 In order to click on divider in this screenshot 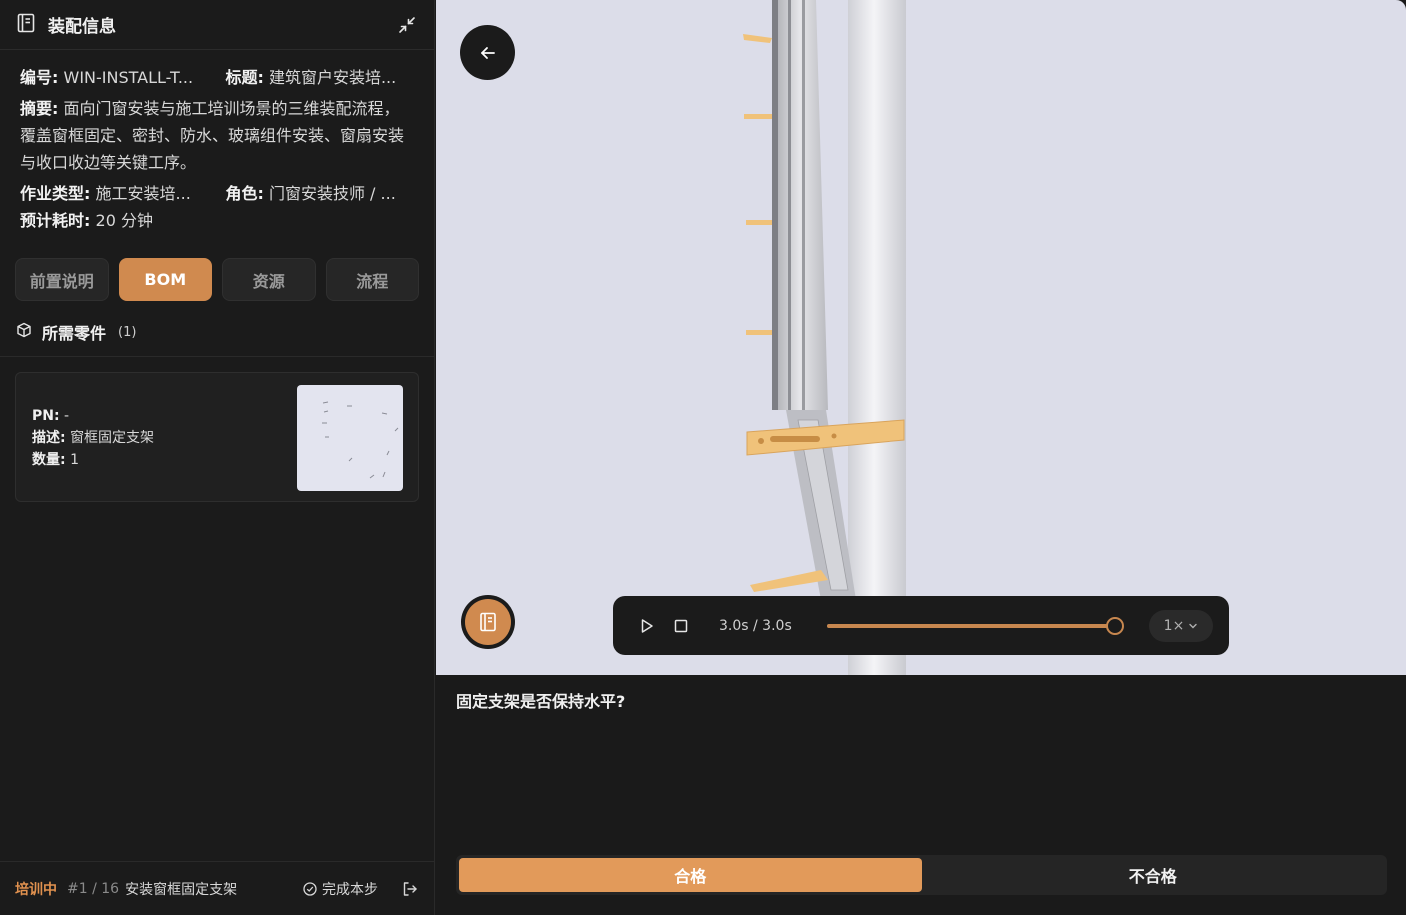, I will do `click(217, 356)`.